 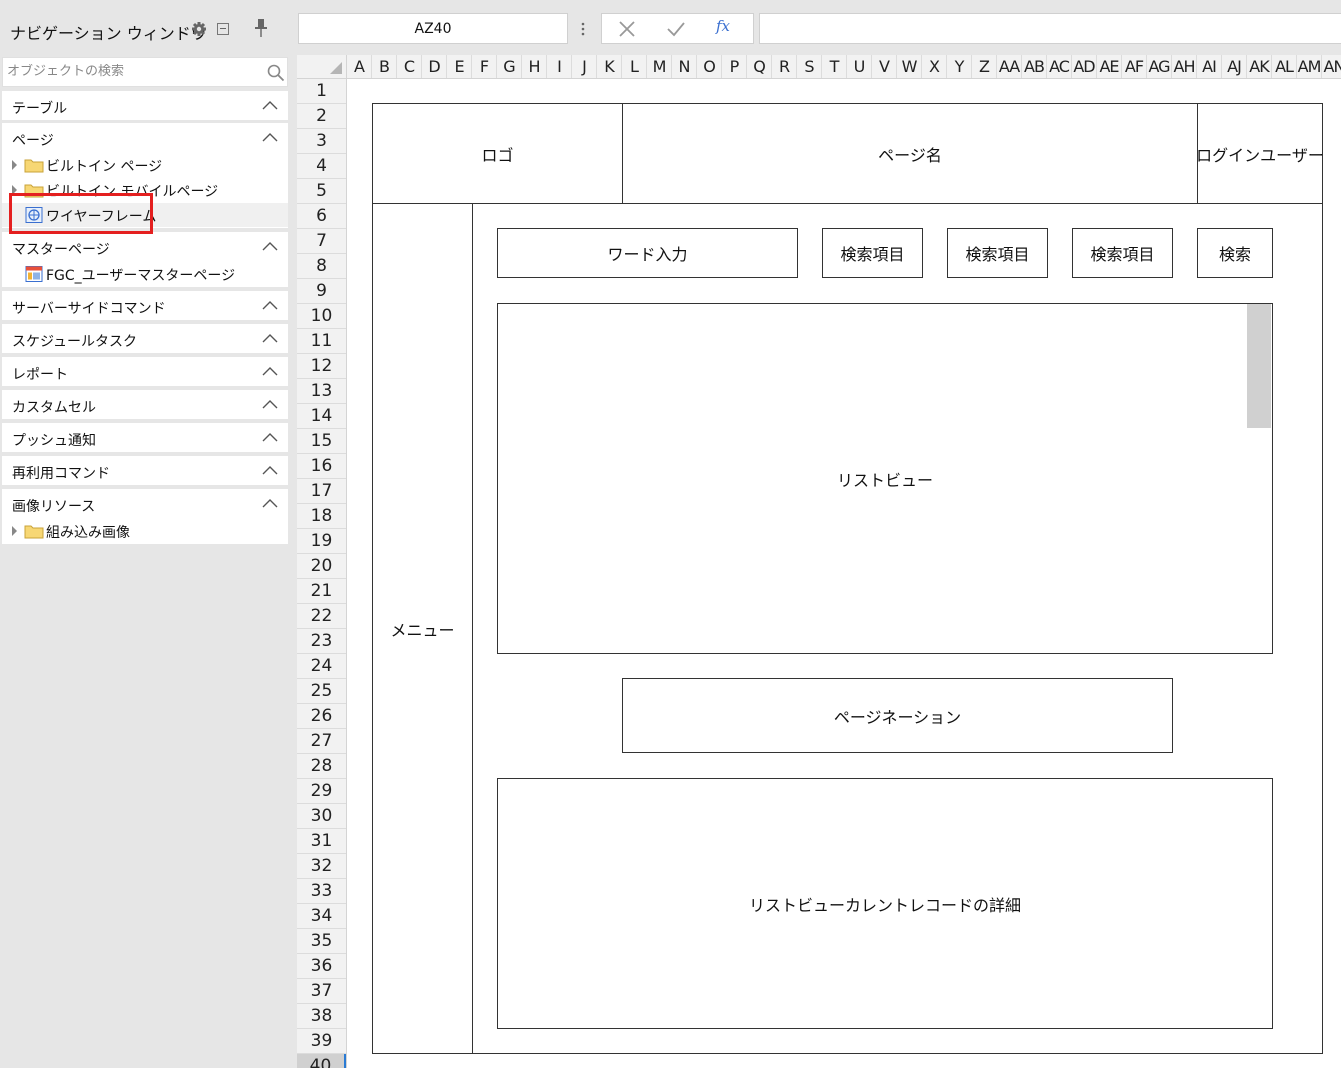 What do you see at coordinates (784, 66) in the screenshot?
I see `column-header: R` at bounding box center [784, 66].